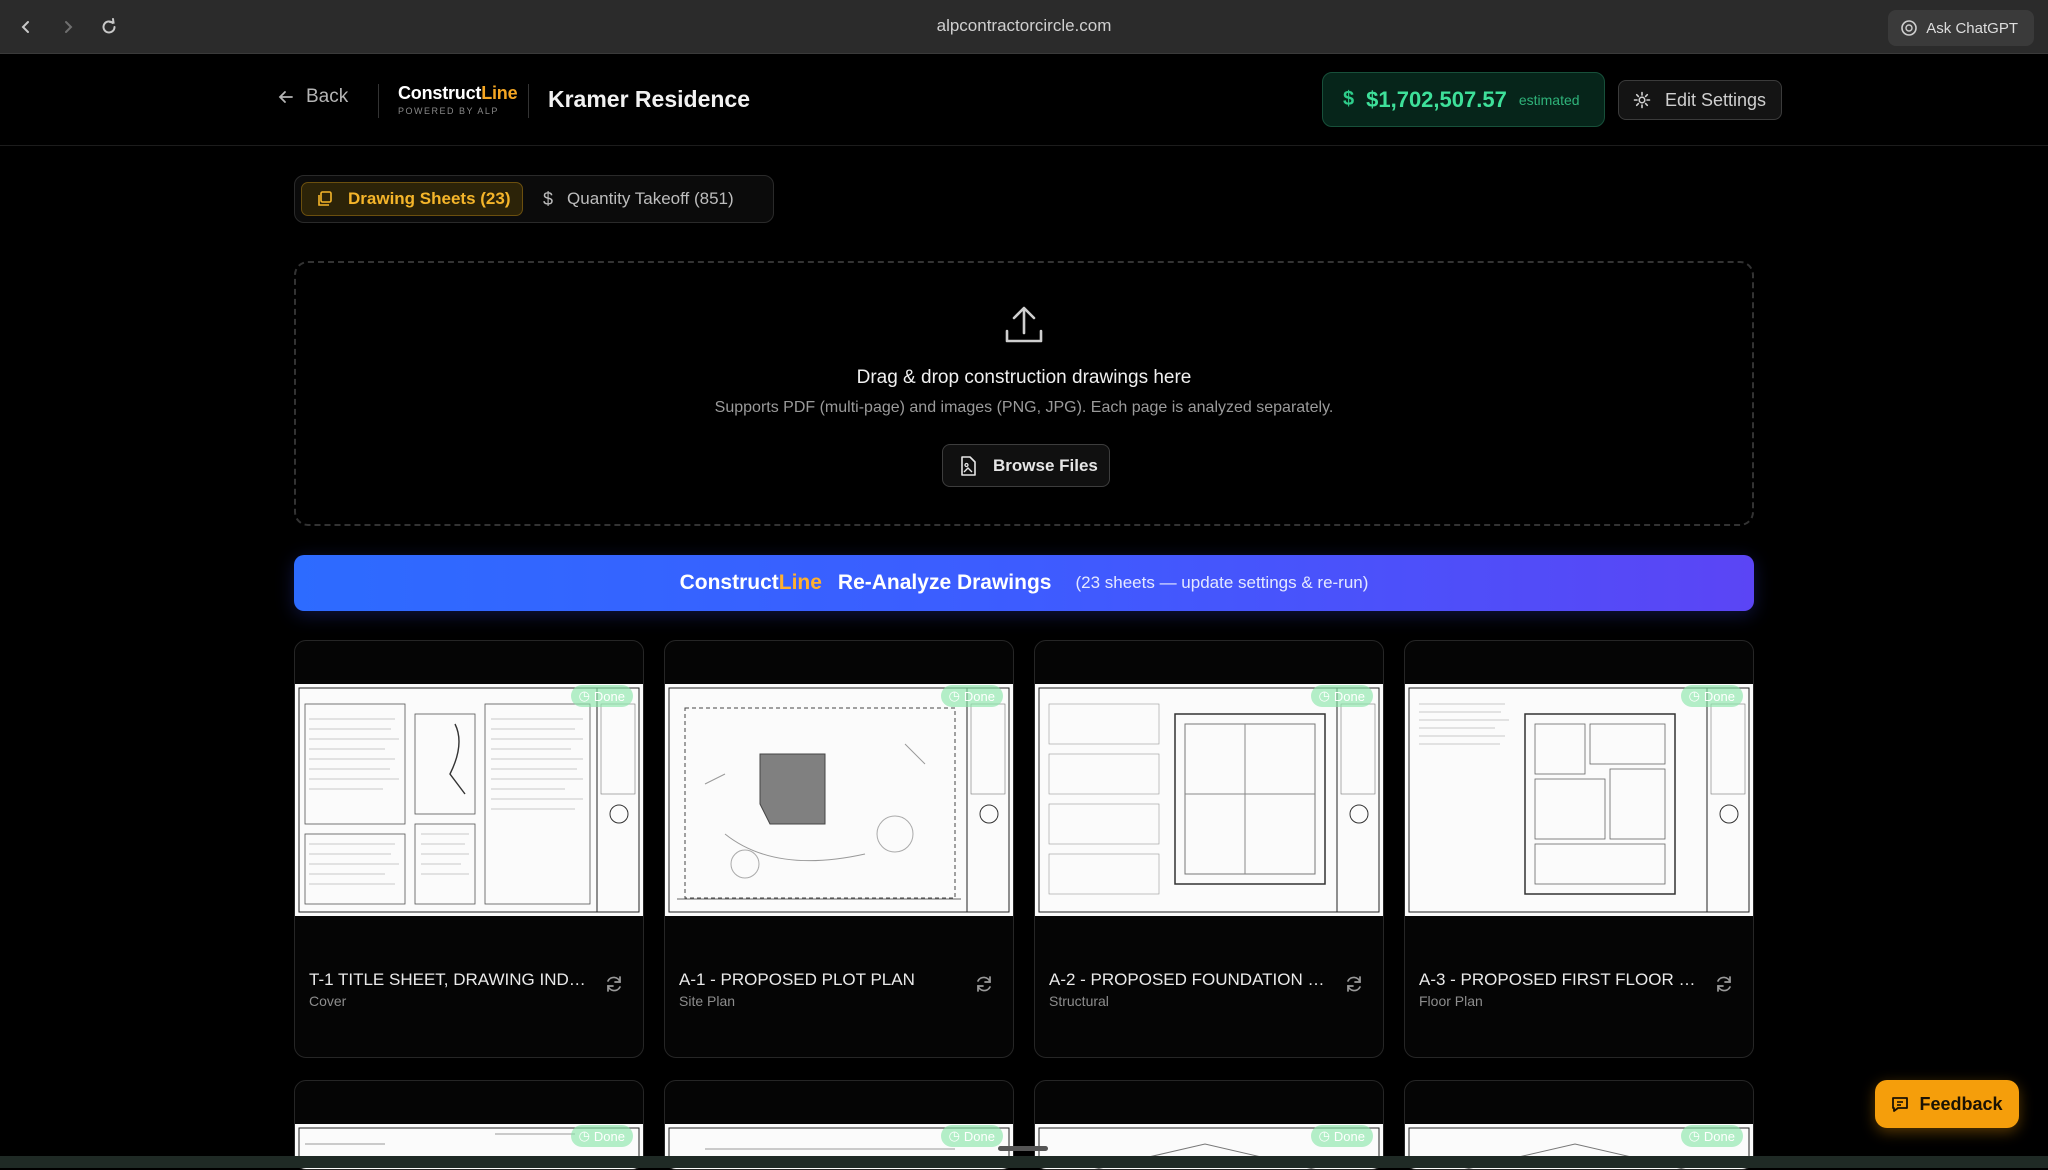 This screenshot has height=1170, width=2048. Describe the element at coordinates (499, 93) in the screenshot. I see `logo-accent: Line` at that location.